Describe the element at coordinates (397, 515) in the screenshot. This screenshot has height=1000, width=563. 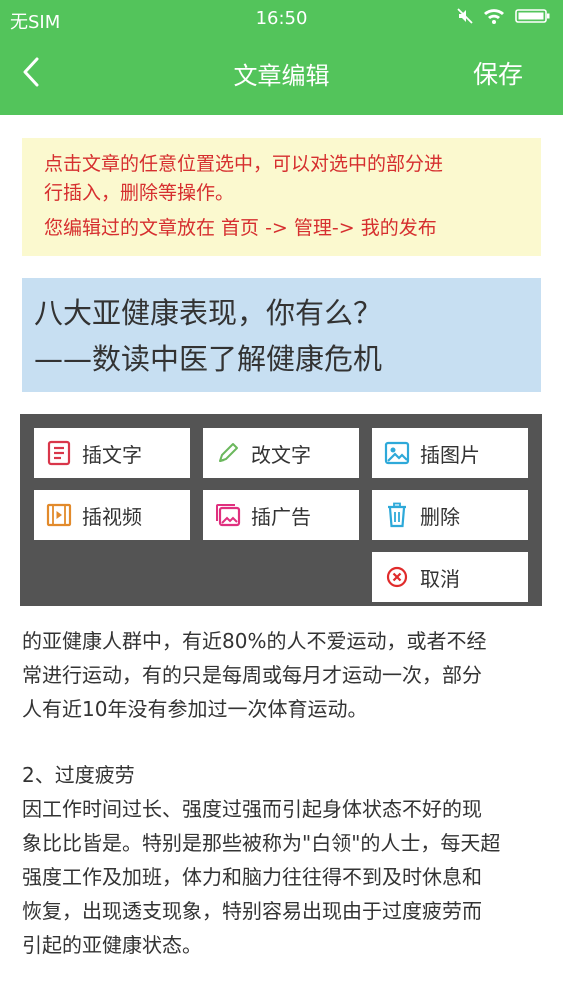
I see `trash-icon` at that location.